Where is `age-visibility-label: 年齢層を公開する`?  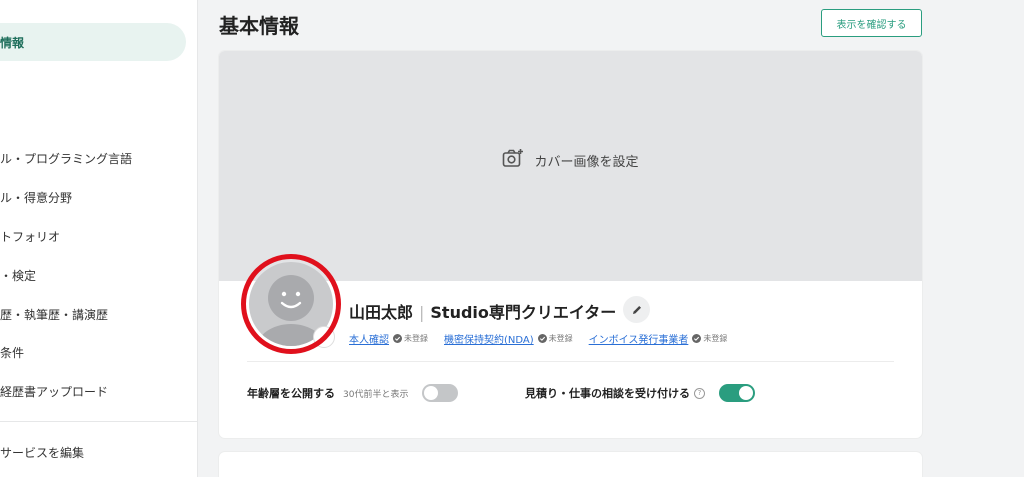
age-visibility-label: 年齢層を公開する is located at coordinates (291, 393).